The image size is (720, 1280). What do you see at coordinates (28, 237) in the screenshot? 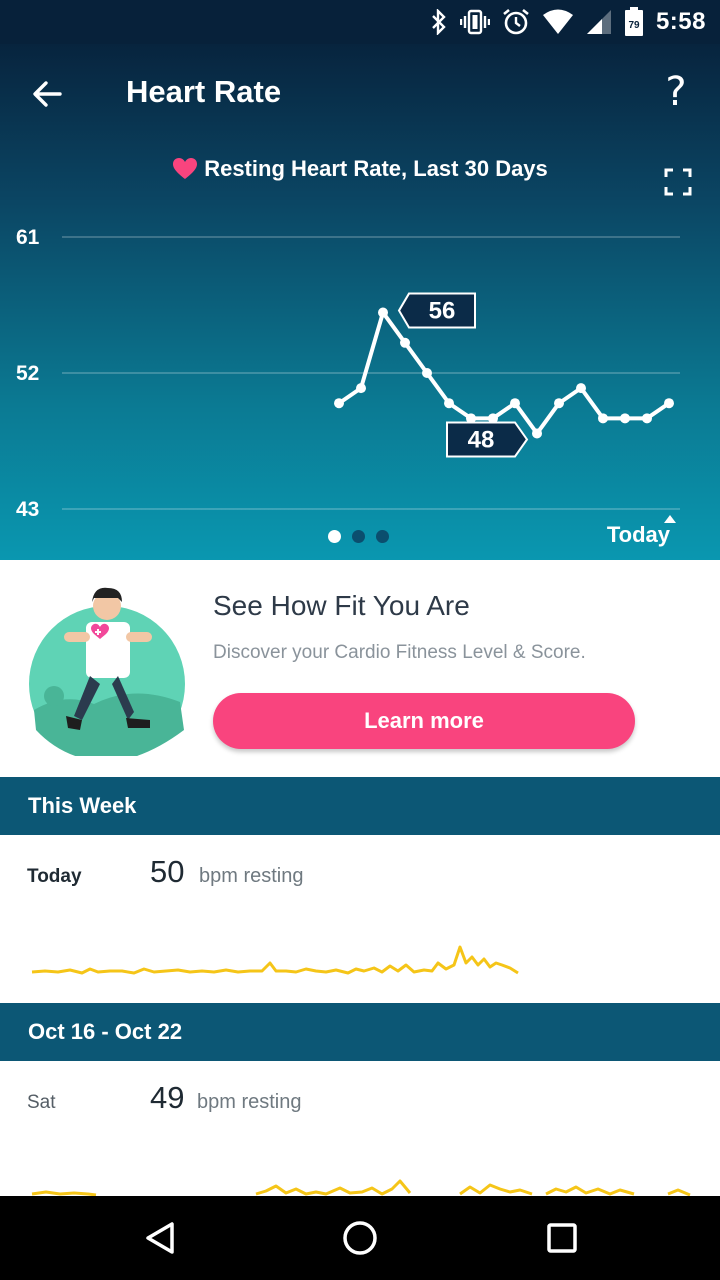
I see `y-tick-label: 61` at bounding box center [28, 237].